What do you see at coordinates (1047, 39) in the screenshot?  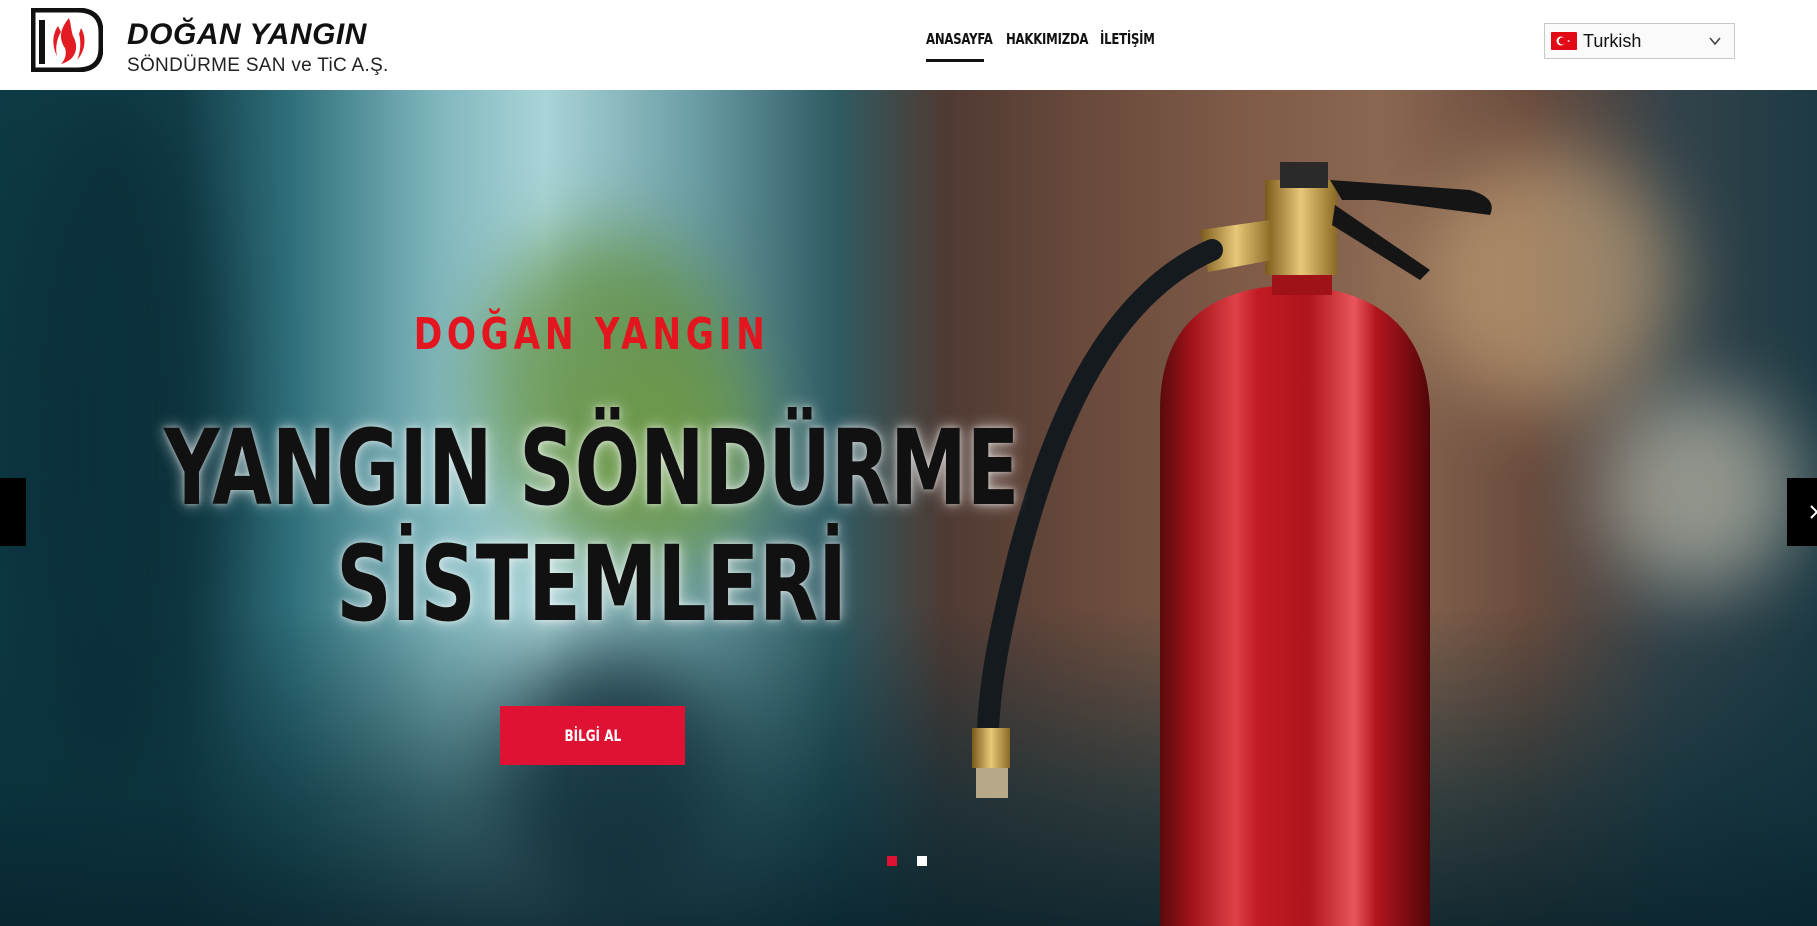 I see `nav-item-hakkimizda: HAKKIMIZDA` at bounding box center [1047, 39].